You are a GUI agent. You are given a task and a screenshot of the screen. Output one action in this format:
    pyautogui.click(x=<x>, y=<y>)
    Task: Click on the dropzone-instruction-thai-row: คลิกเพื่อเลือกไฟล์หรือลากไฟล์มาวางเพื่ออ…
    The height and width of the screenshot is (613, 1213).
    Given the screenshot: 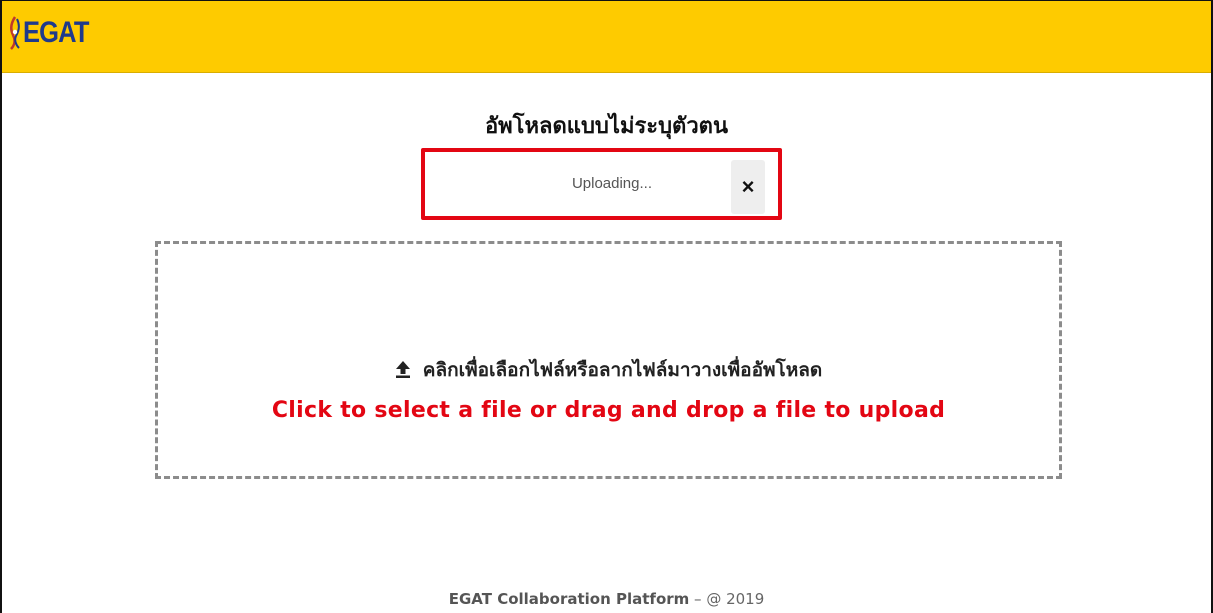 What is the action you would take?
    pyautogui.click(x=608, y=370)
    